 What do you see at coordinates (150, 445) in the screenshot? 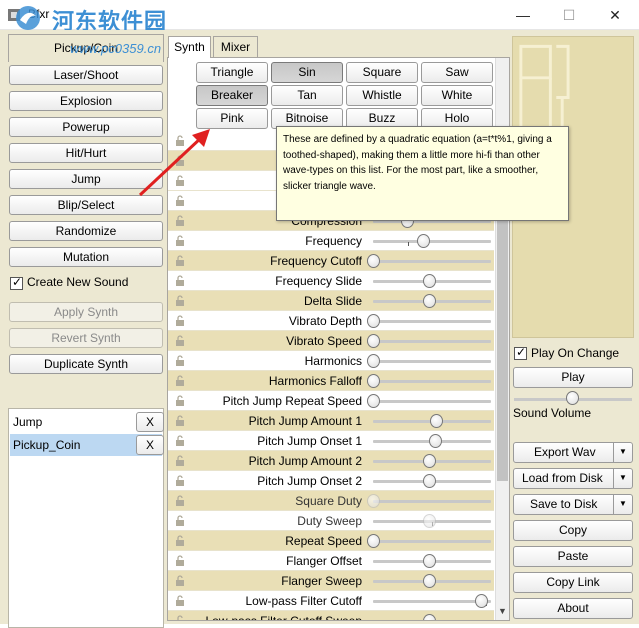
I see `remove-pickup-coin-button: X` at bounding box center [150, 445].